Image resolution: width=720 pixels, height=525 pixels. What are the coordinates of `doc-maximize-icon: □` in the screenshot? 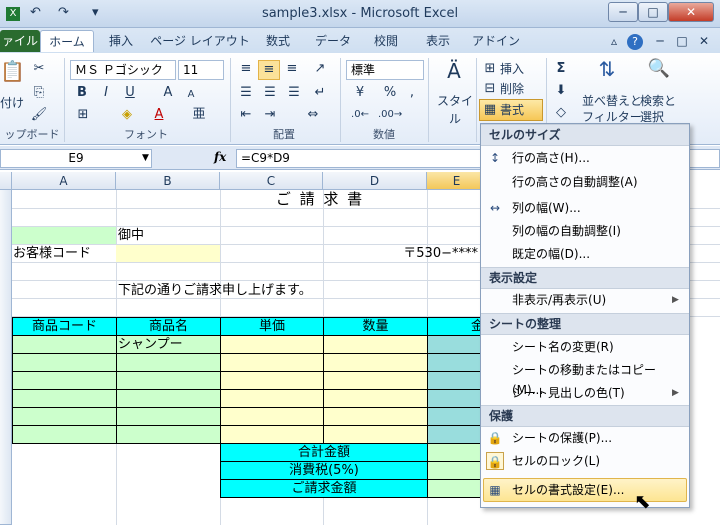 It's located at (682, 41).